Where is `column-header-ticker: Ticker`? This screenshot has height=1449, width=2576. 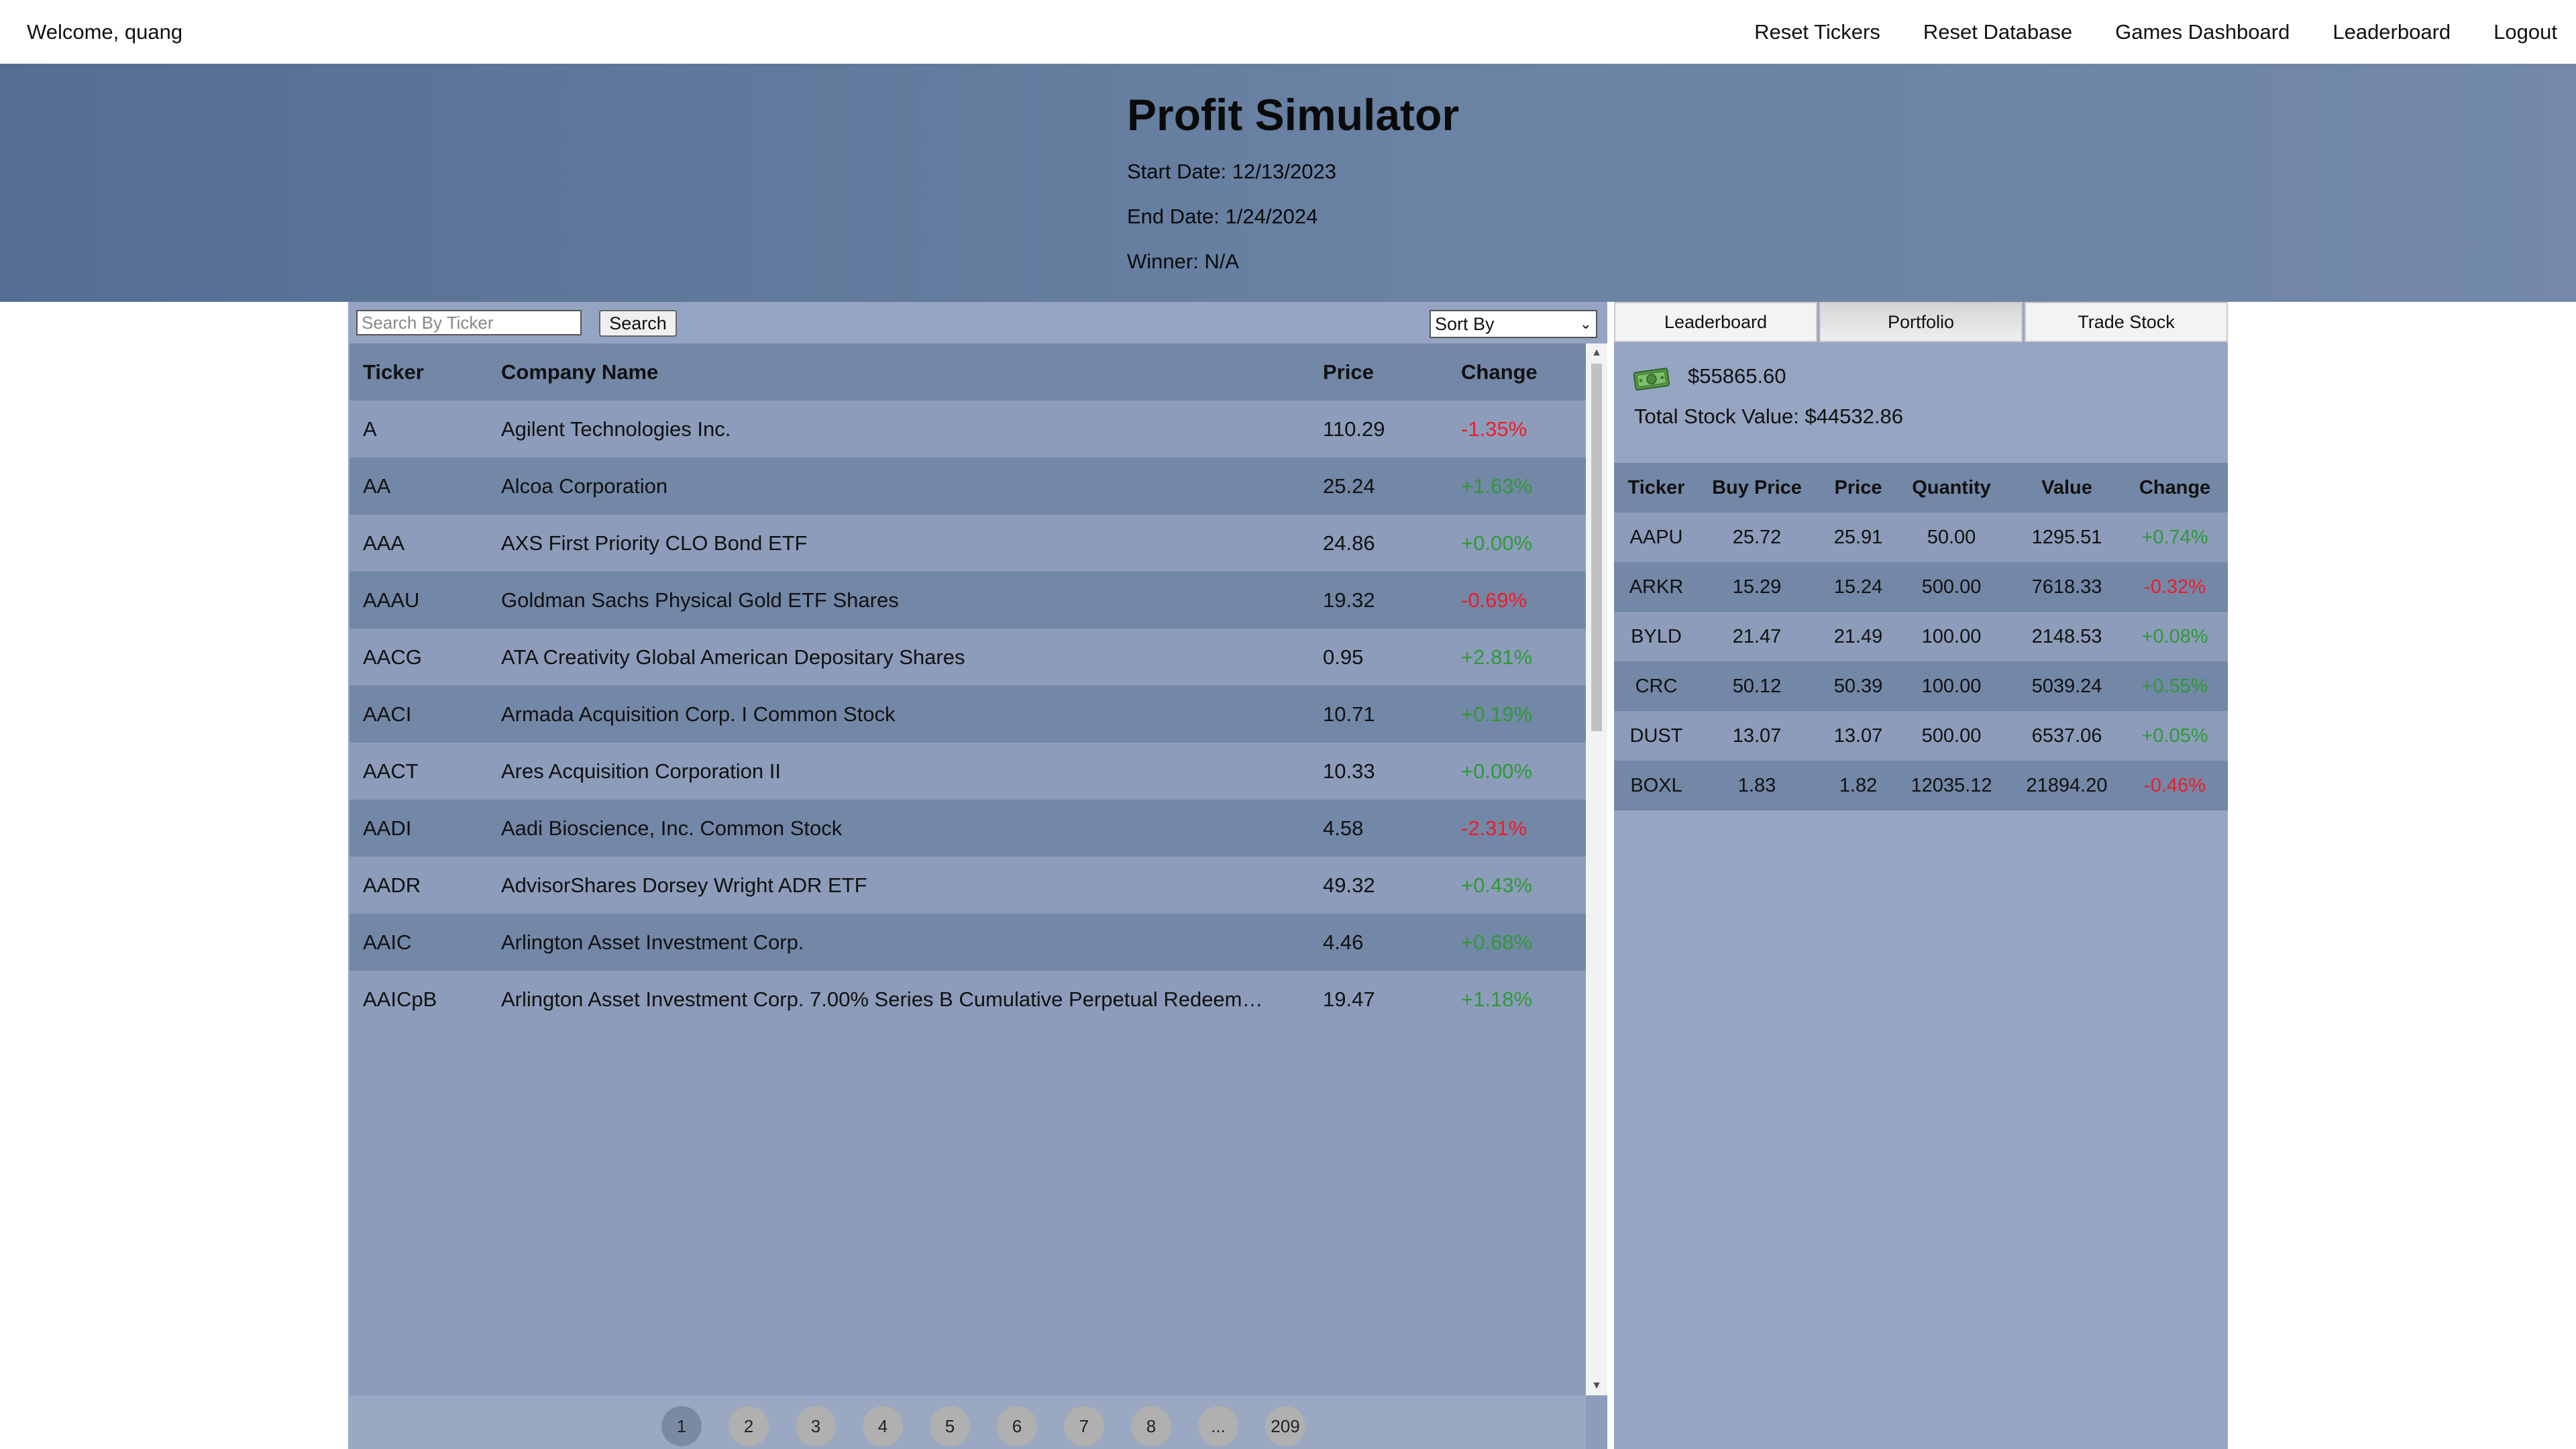 column-header-ticker: Ticker is located at coordinates (393, 371).